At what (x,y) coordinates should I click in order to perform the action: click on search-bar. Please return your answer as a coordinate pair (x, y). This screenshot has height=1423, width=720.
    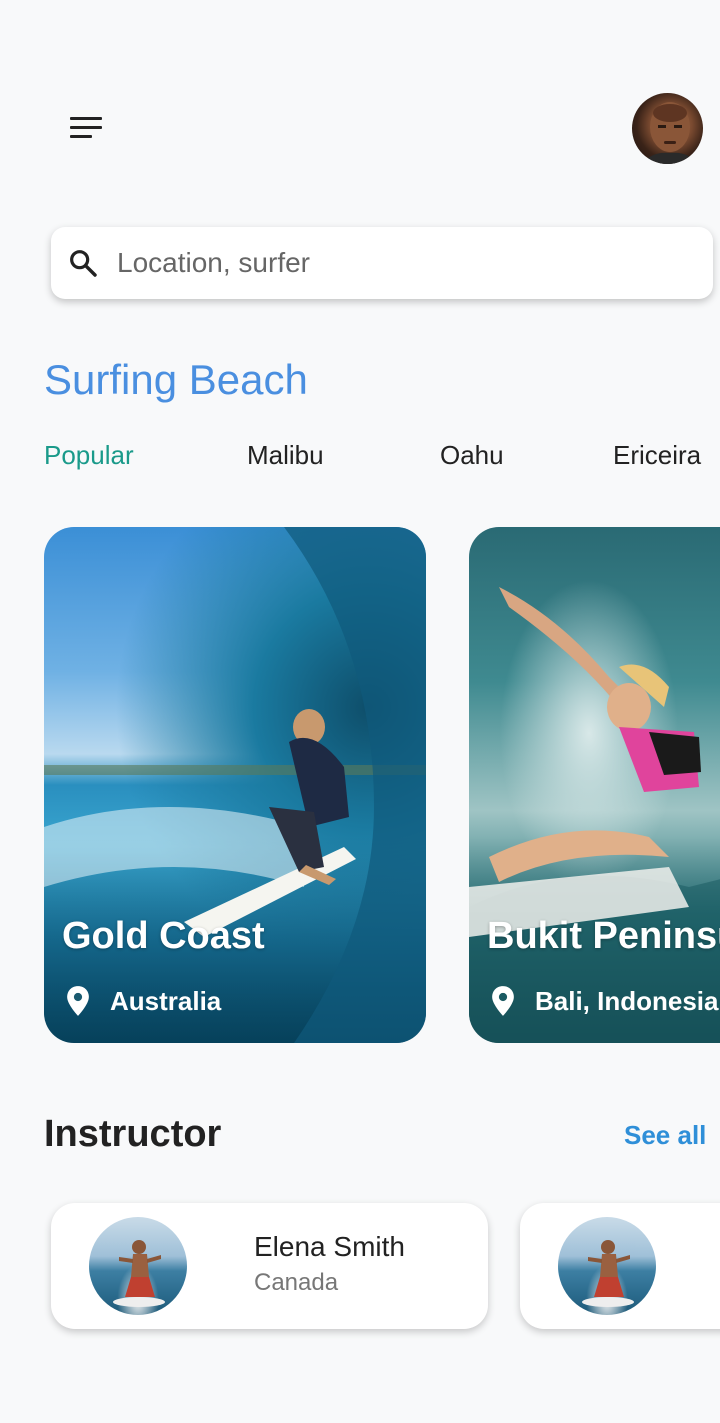
    Looking at the image, I should click on (382, 263).